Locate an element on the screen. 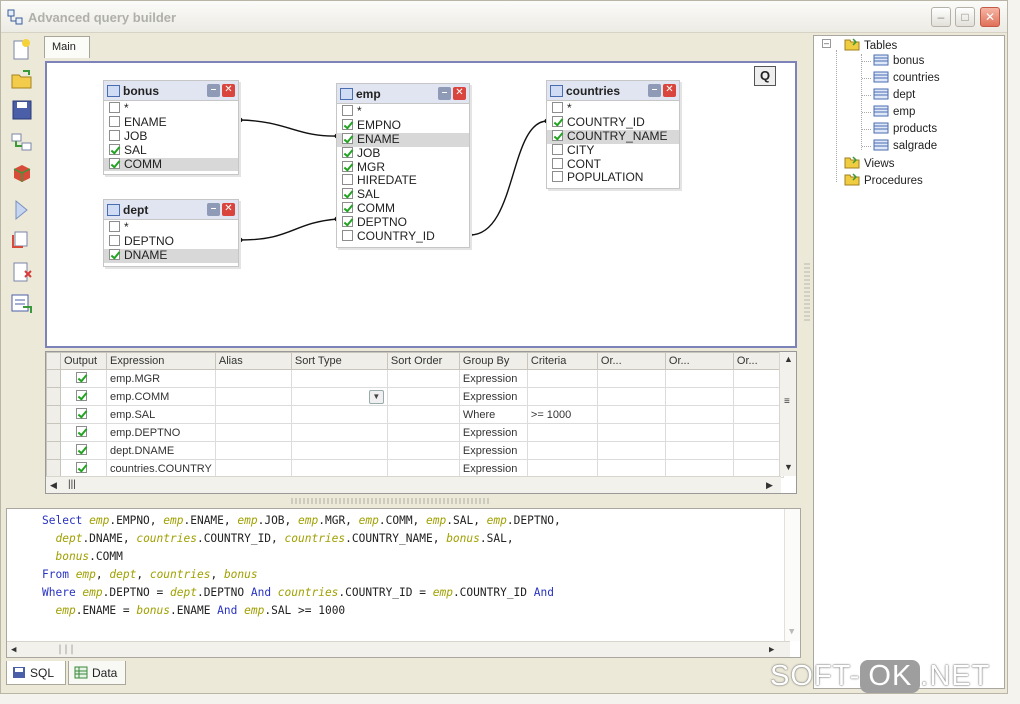 The image size is (1020, 704). tree-node-table: countries is located at coordinates (906, 77).